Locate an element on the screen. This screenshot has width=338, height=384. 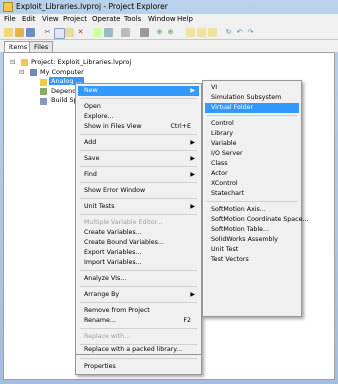
menu-file: File is located at coordinates (10, 19).